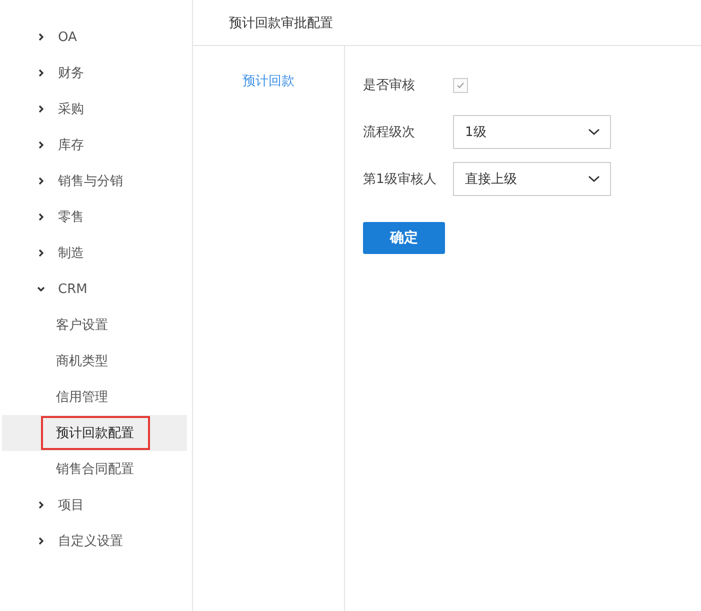 This screenshot has height=611, width=701. Describe the element at coordinates (73, 289) in the screenshot. I see `sidebar-item: CRM` at that location.